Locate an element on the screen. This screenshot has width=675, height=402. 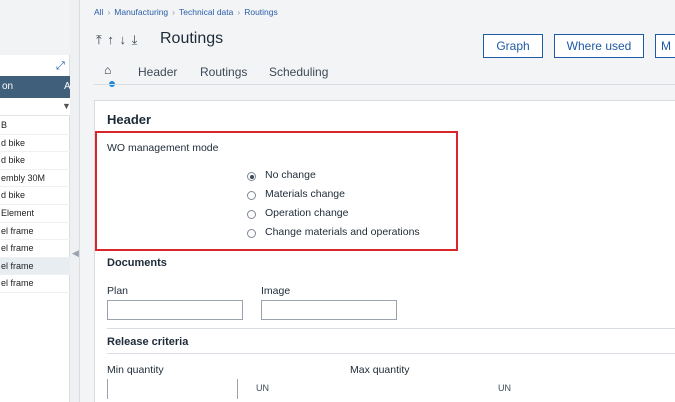
radio-label: No change is located at coordinates (290, 175).